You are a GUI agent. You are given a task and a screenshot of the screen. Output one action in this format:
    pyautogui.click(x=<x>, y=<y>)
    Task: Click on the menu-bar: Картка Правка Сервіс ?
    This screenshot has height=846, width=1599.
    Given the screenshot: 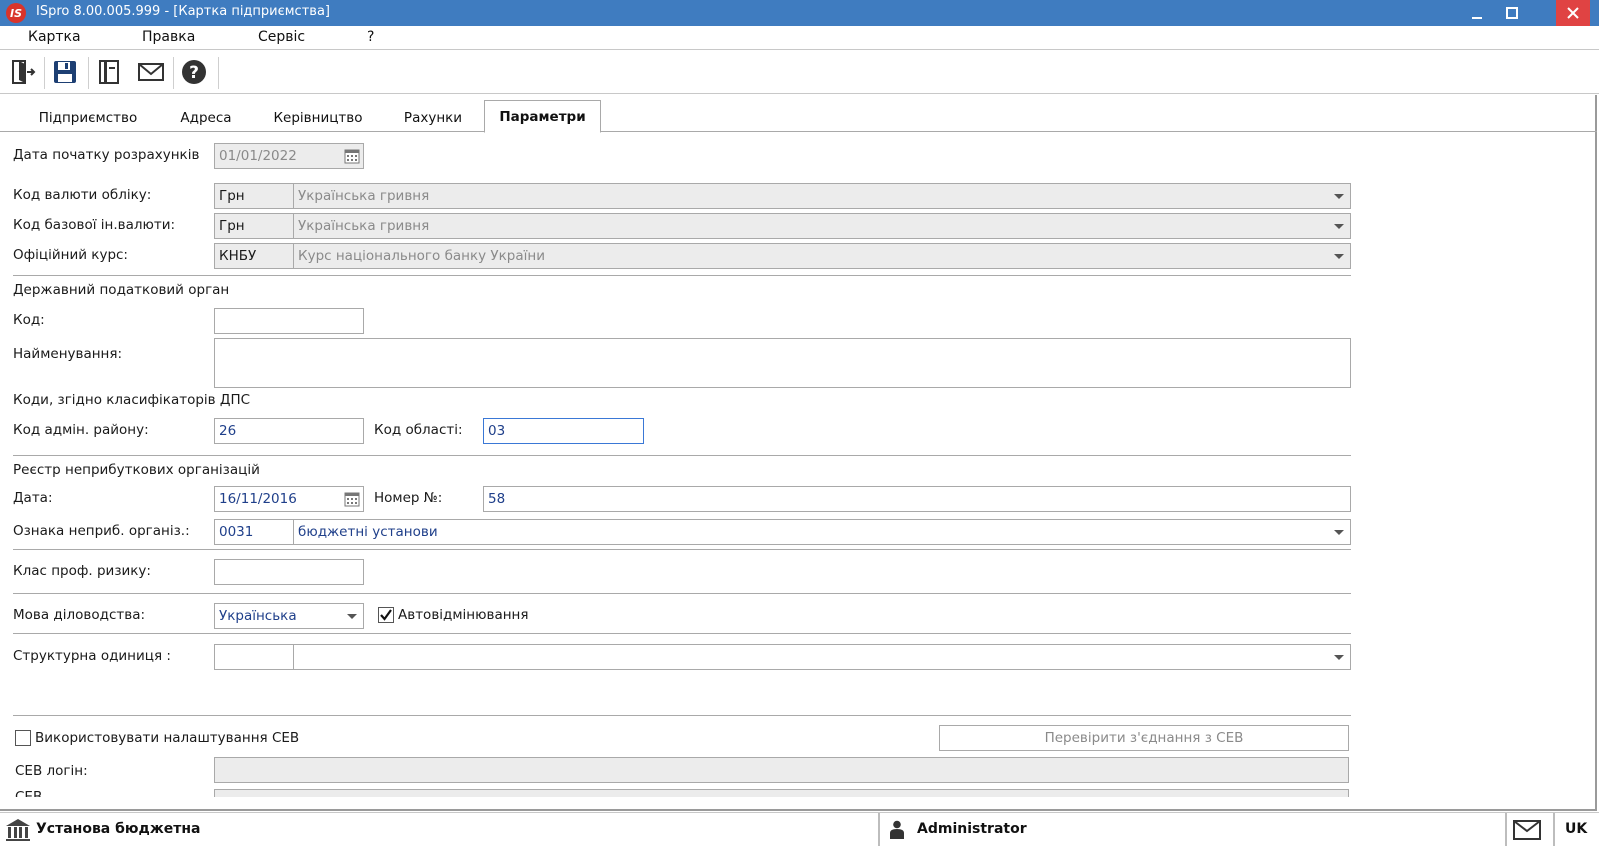 What is the action you would take?
    pyautogui.click(x=799, y=38)
    